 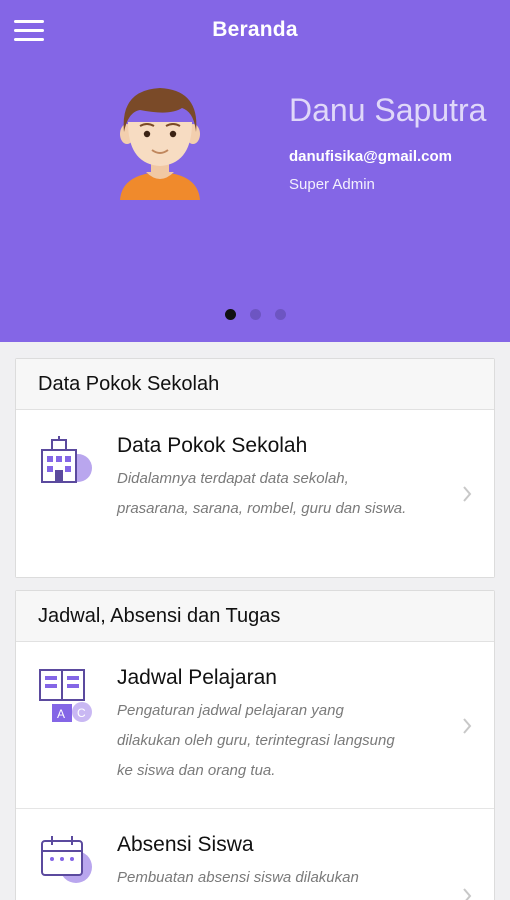 What do you see at coordinates (255, 29) in the screenshot?
I see `page-title: Beranda` at bounding box center [255, 29].